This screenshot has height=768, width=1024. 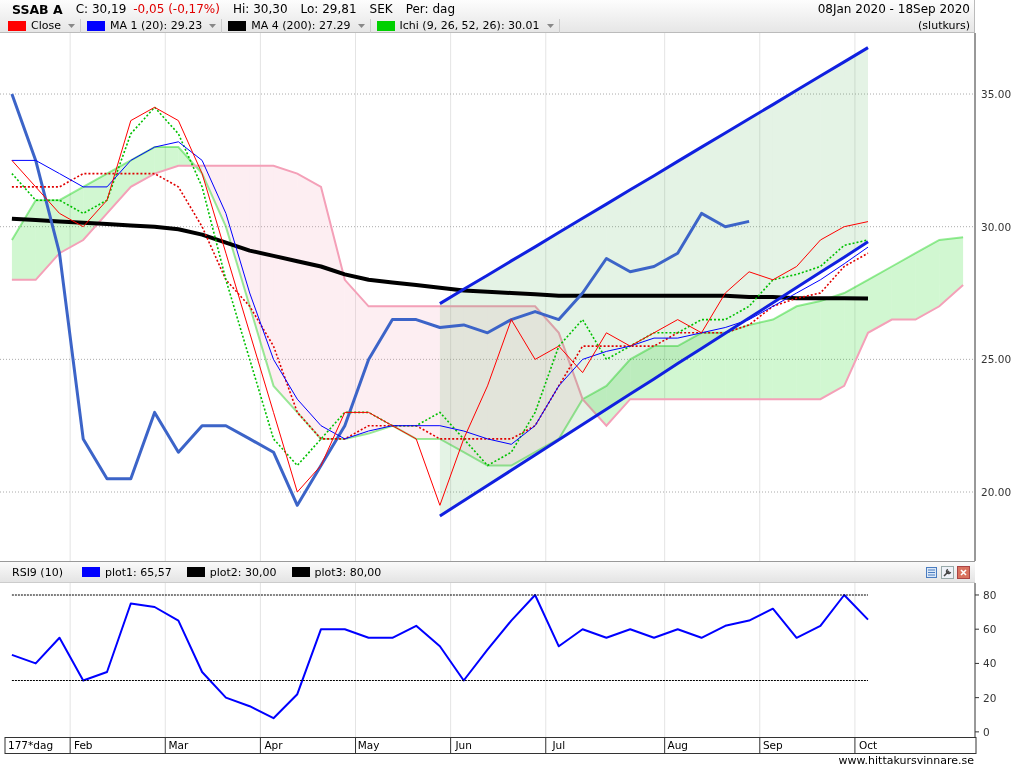 I want to click on legend-label: plot3: 80,00, so click(x=348, y=572).